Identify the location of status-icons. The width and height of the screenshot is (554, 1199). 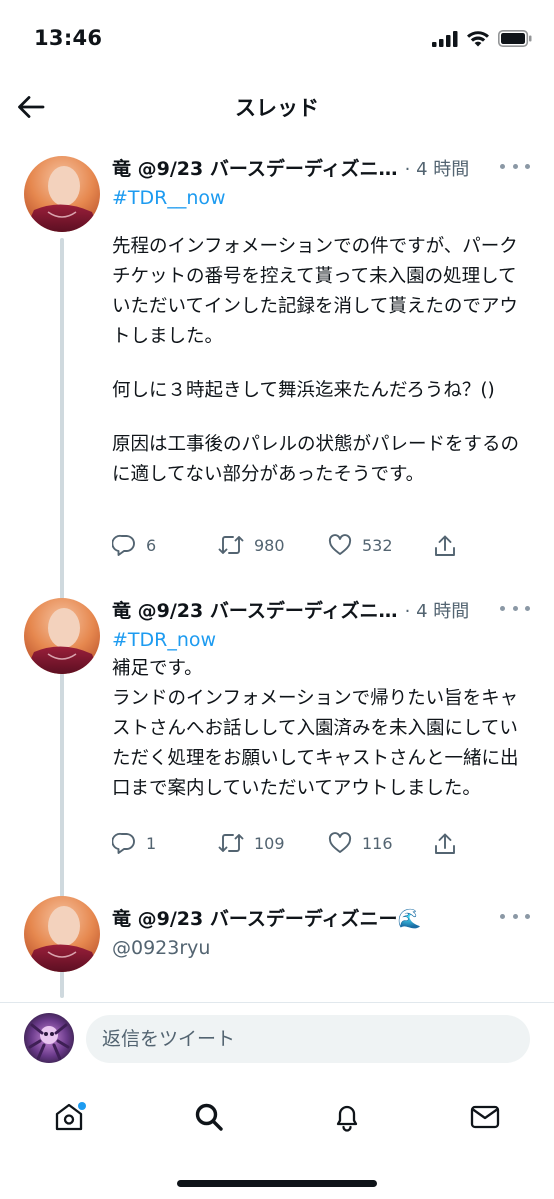
(482, 38).